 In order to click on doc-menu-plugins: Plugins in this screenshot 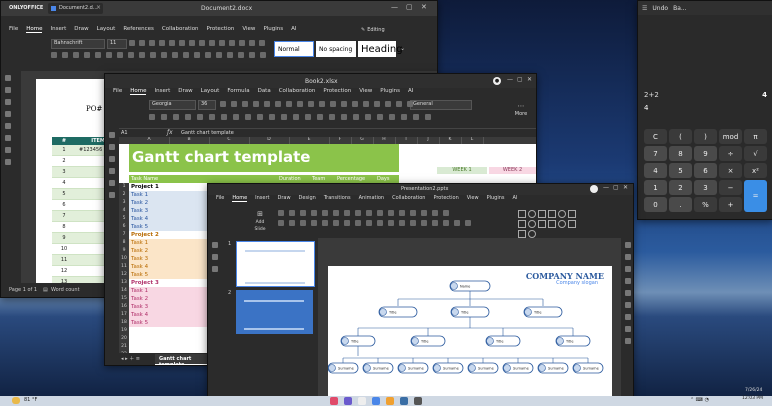, I will do `click(273, 29)`.